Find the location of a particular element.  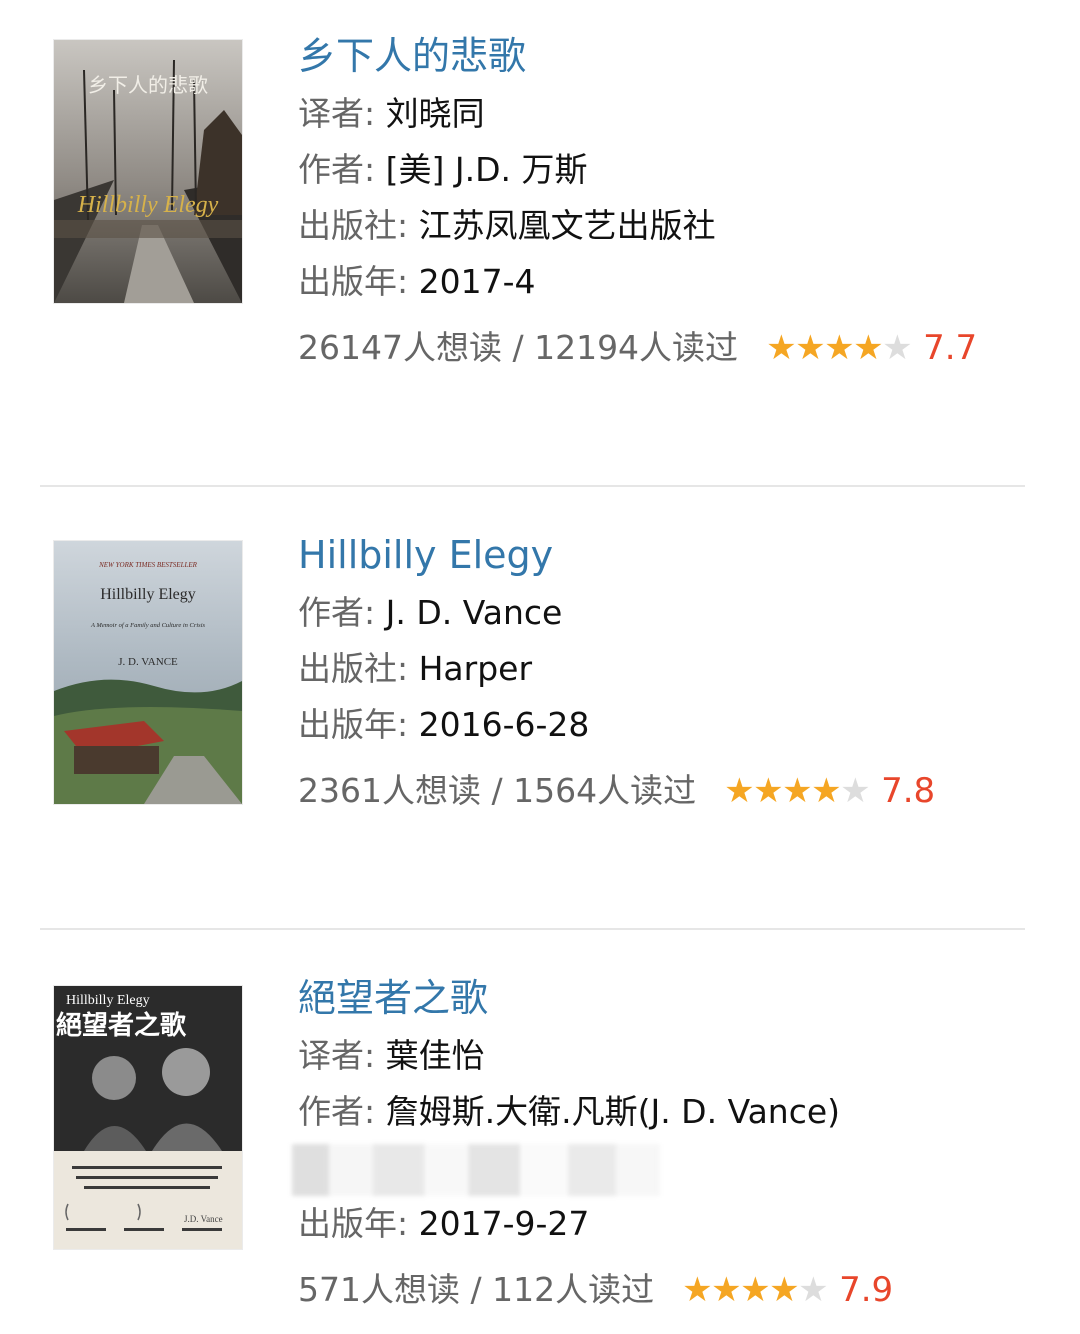

cover-author: J. D. VANCE is located at coordinates (148, 662).